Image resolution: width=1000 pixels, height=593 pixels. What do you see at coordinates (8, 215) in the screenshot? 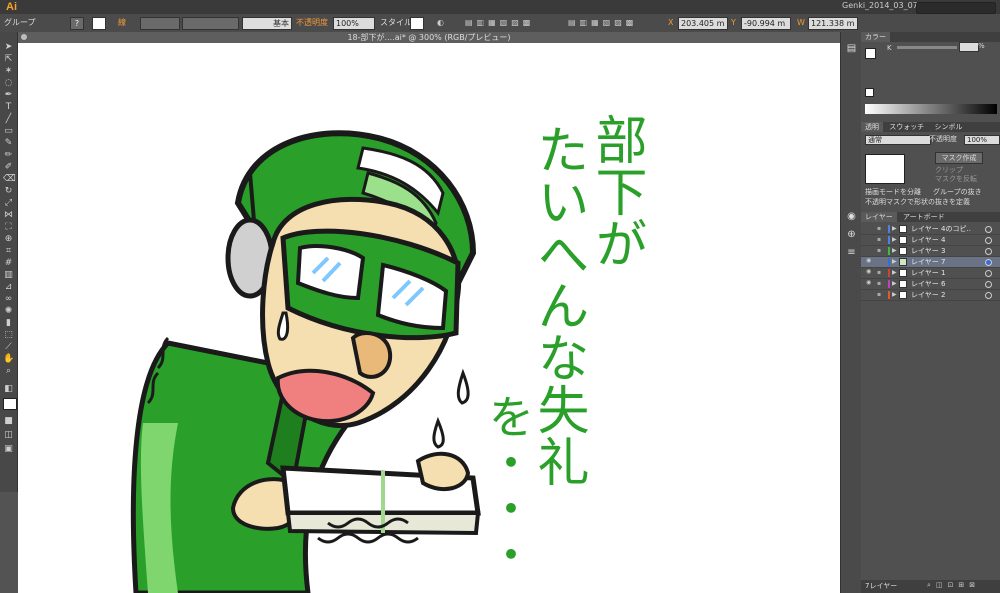
I see `width-tool-icon: ⋈` at bounding box center [8, 215].